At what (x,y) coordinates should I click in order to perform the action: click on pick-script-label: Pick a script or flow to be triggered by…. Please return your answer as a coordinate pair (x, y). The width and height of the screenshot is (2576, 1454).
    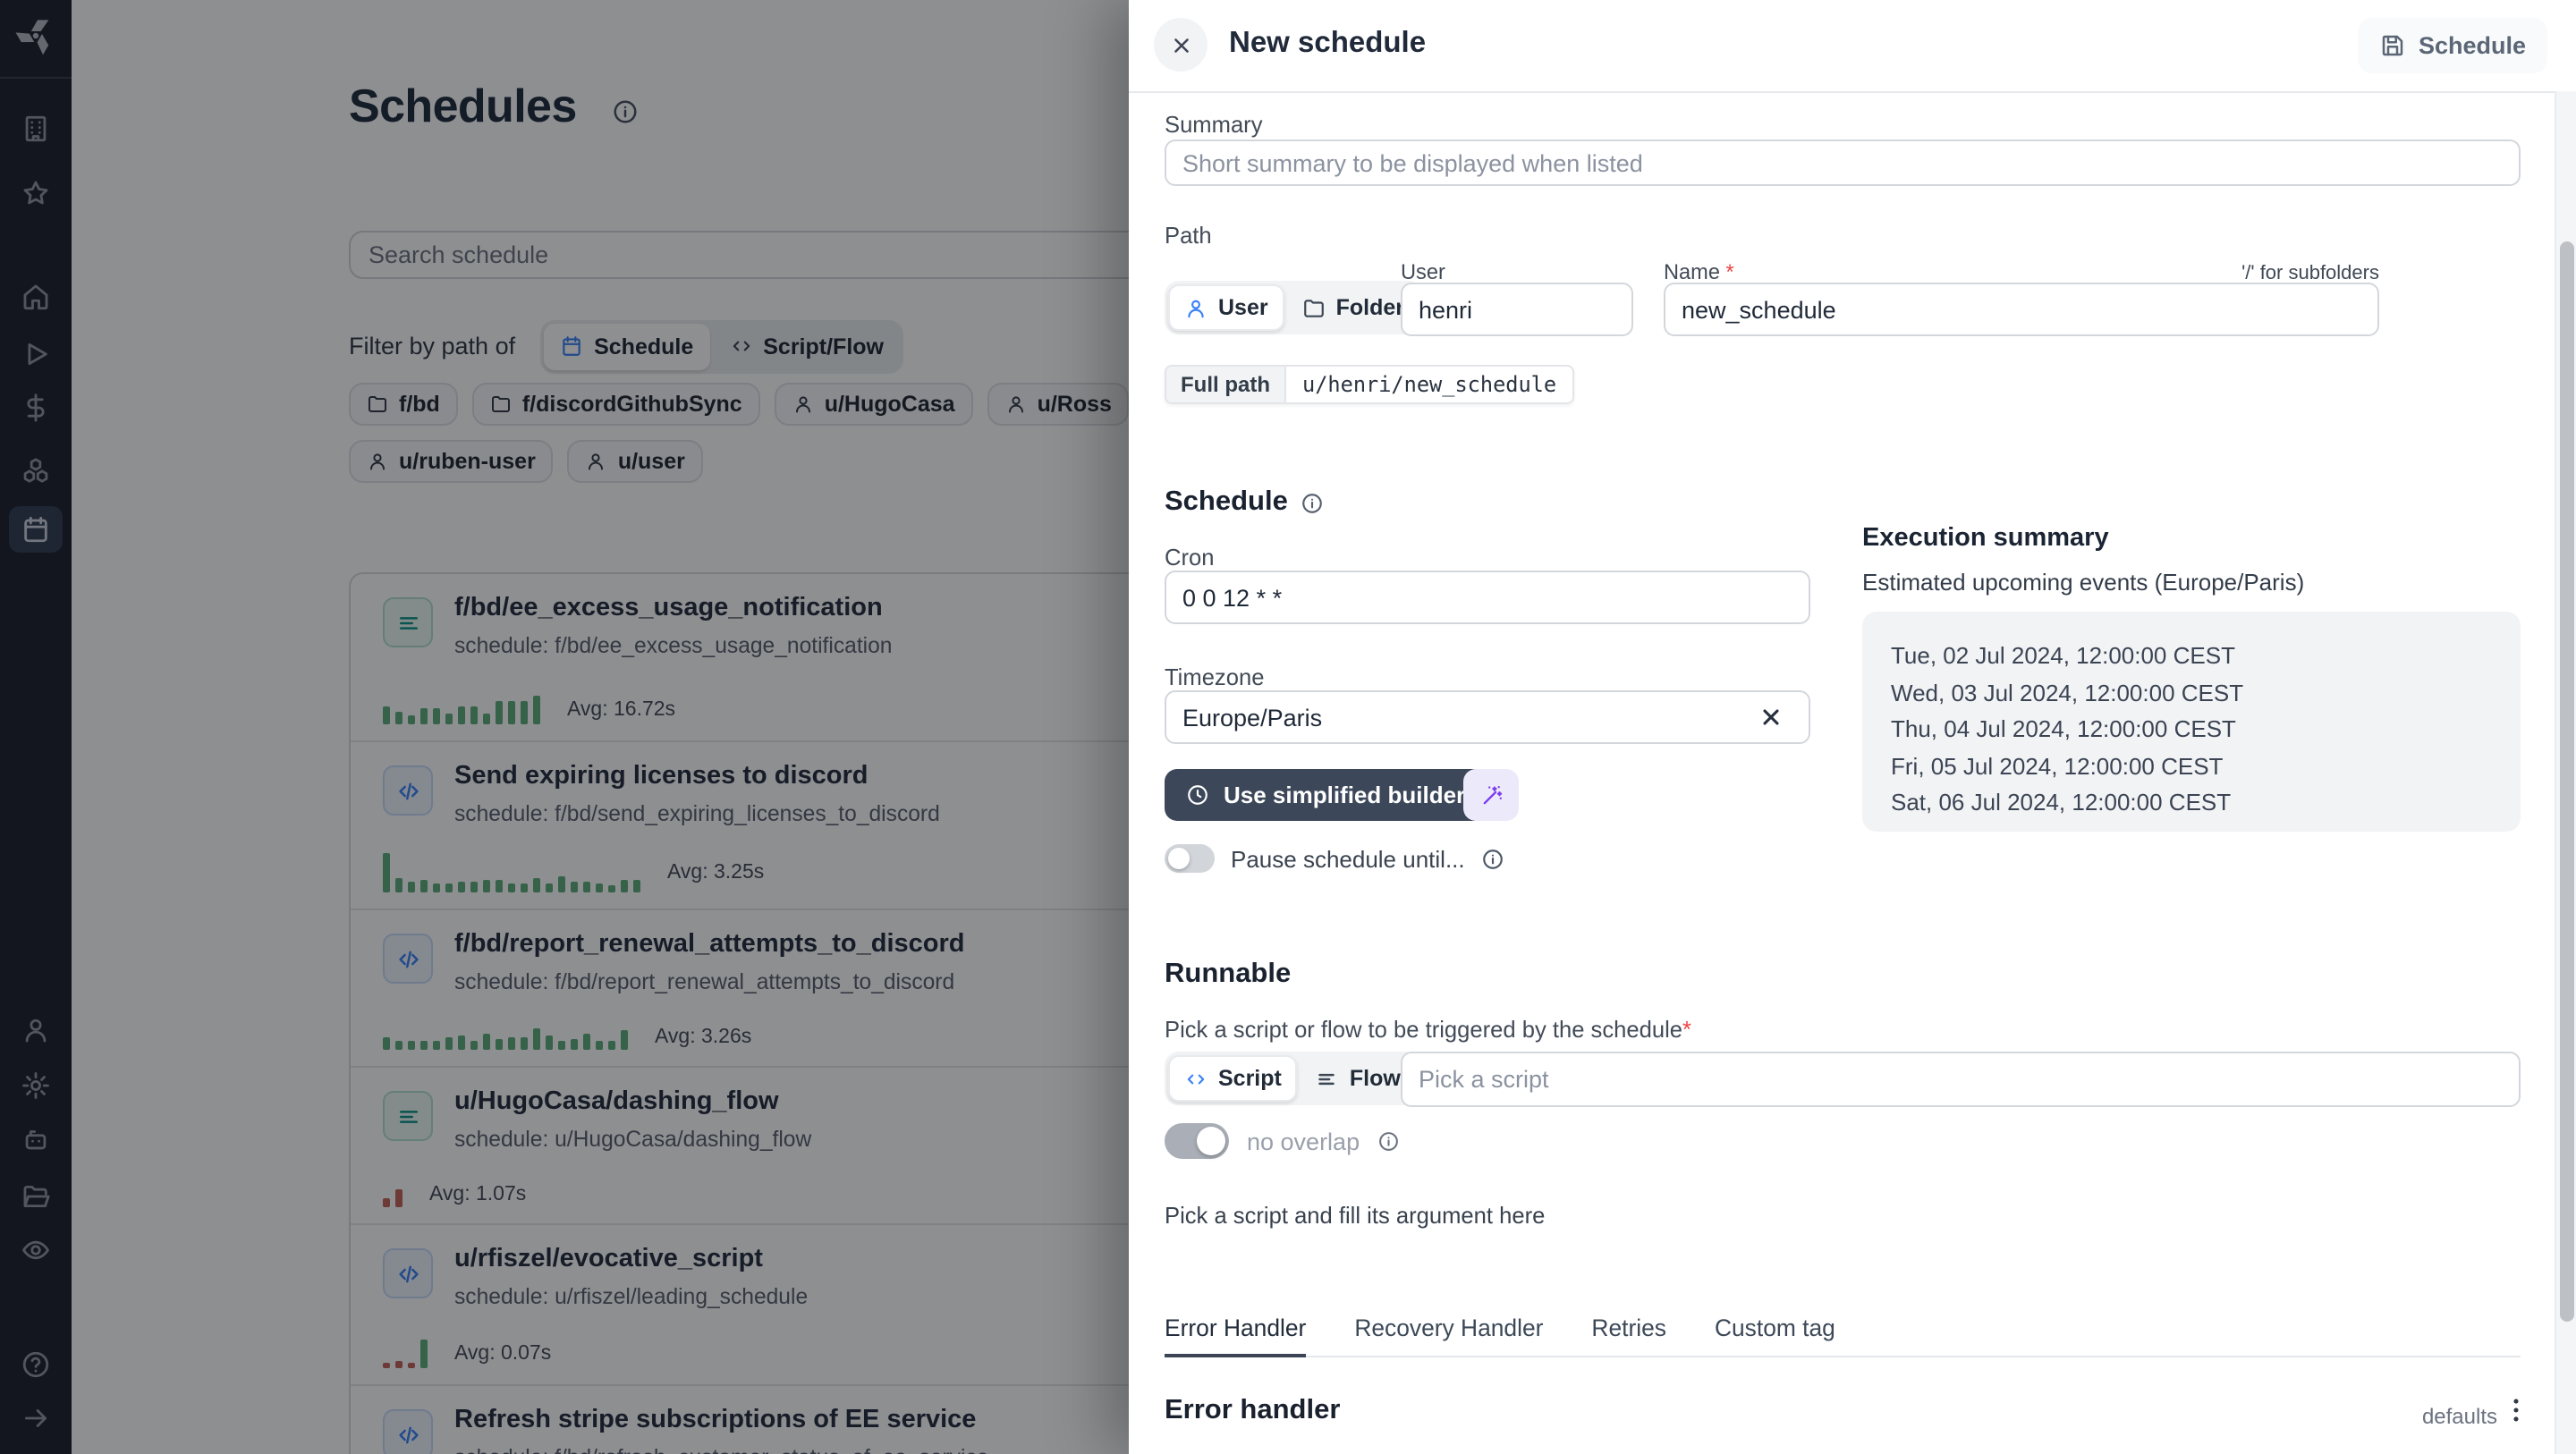
    Looking at the image, I should click on (1428, 1029).